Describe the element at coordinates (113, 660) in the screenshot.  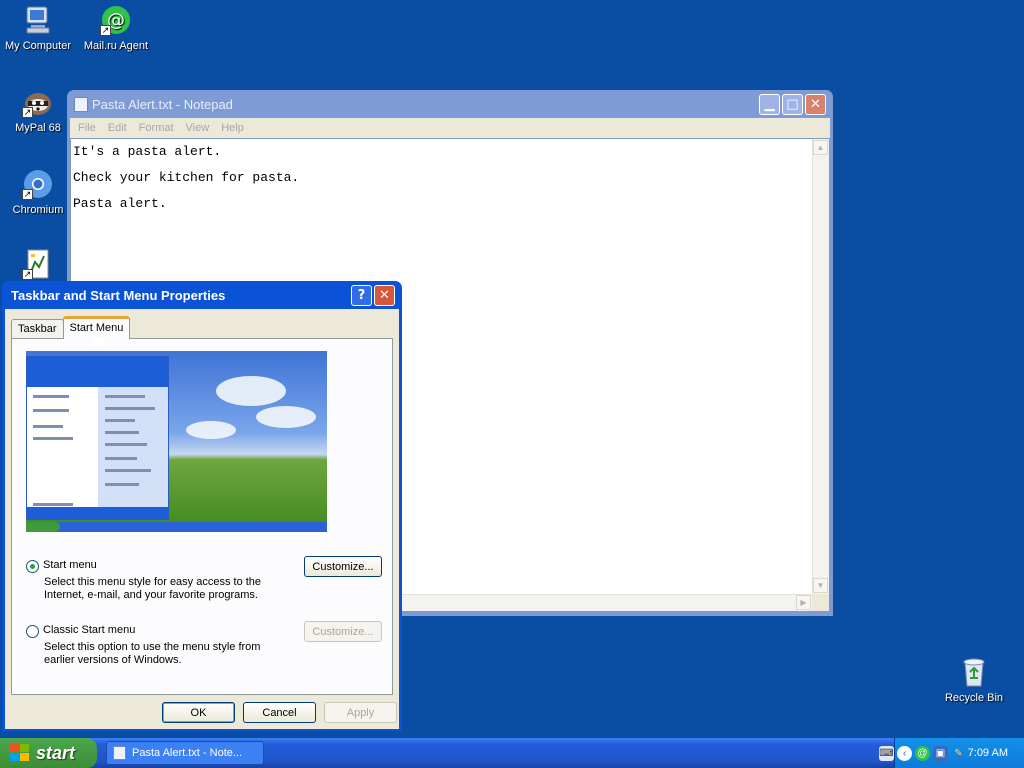
I see `description-line: earlier versions of Windows.` at that location.